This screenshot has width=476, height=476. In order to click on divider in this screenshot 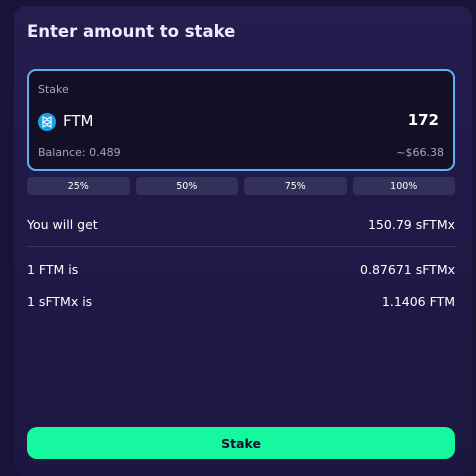, I will do `click(241, 246)`.